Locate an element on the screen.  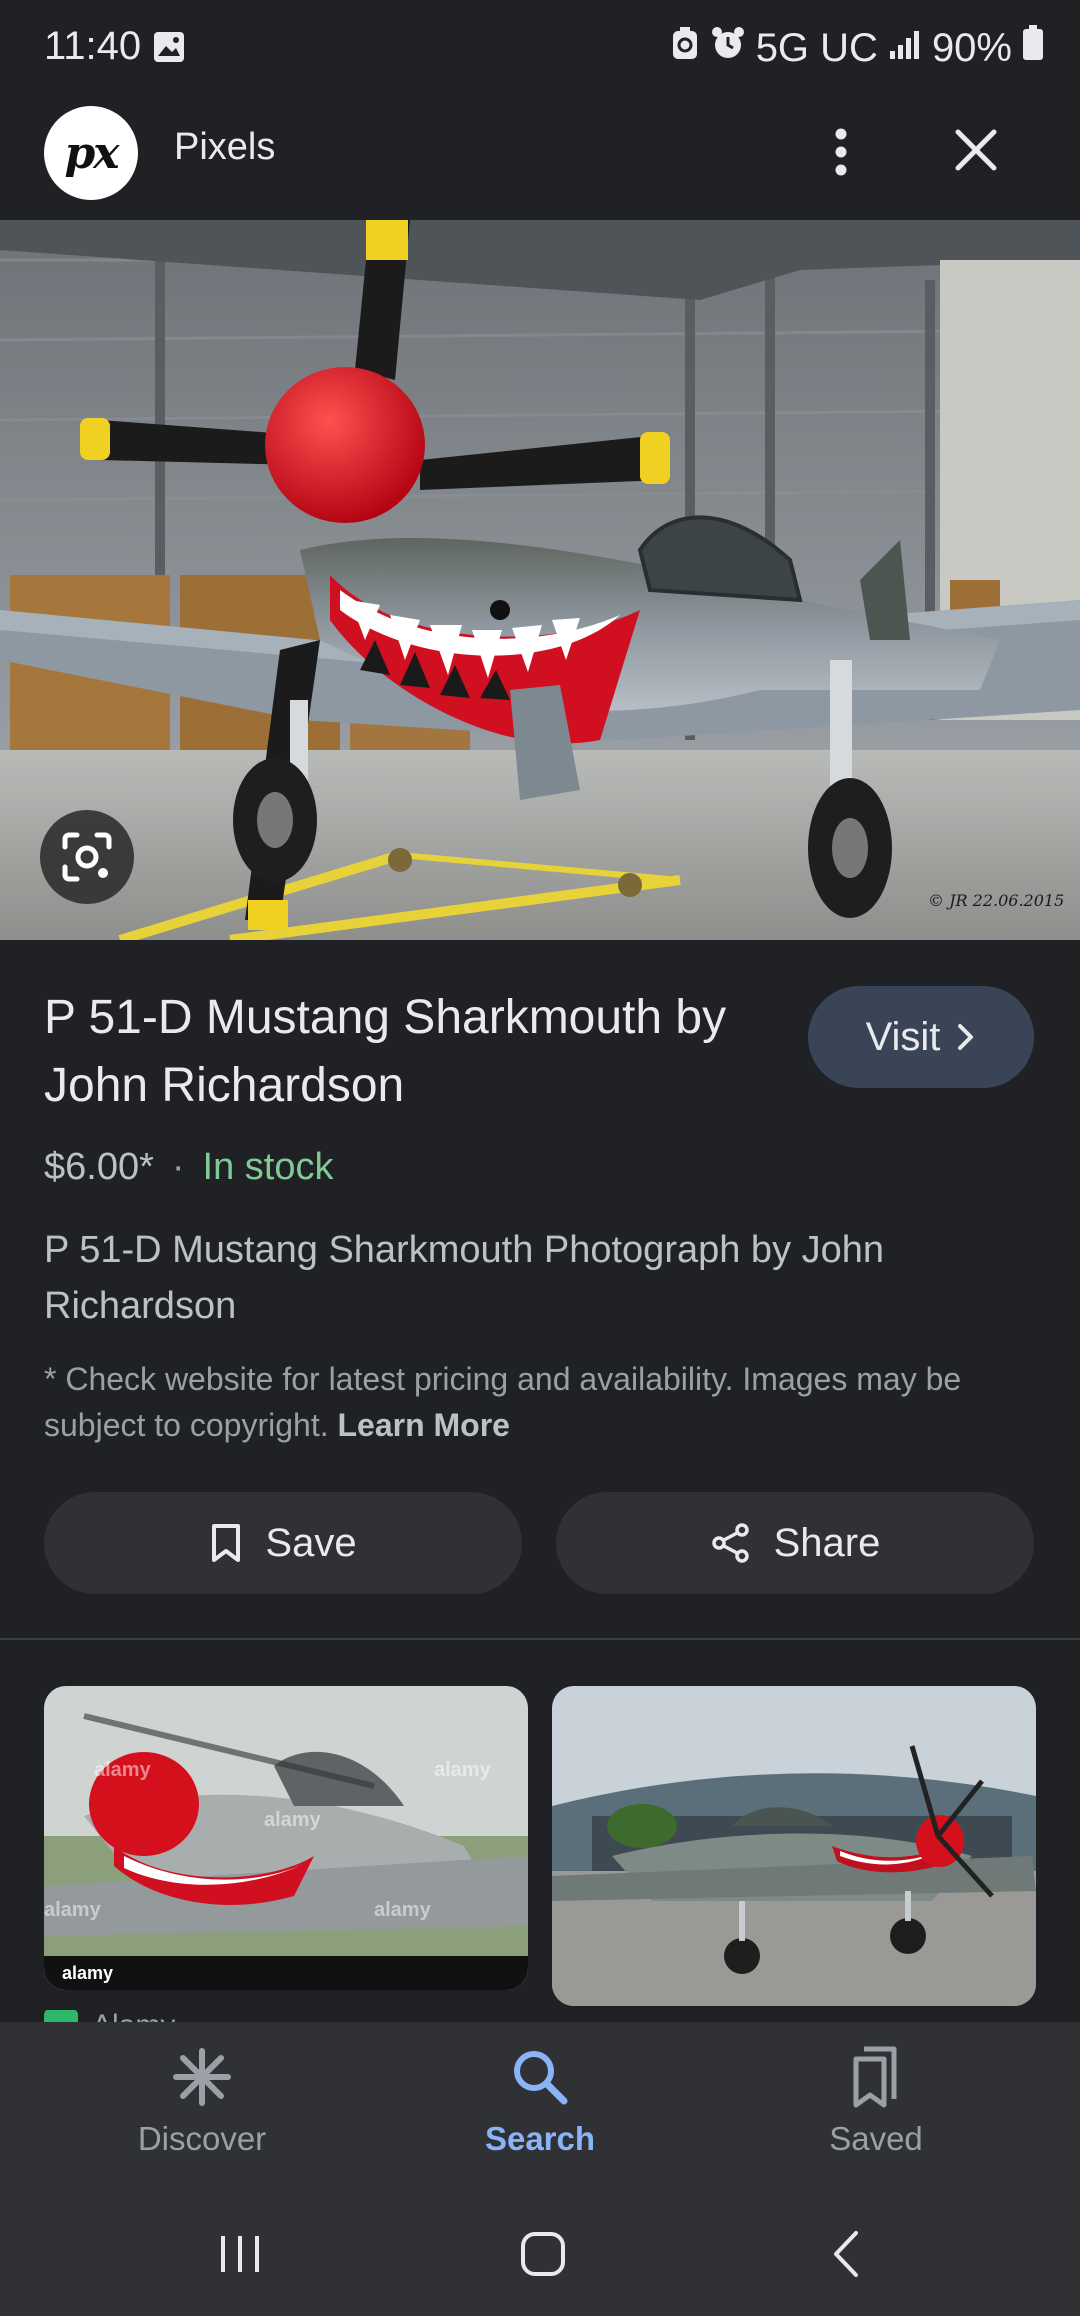
result-header: px Pixels is located at coordinates (540, 158).